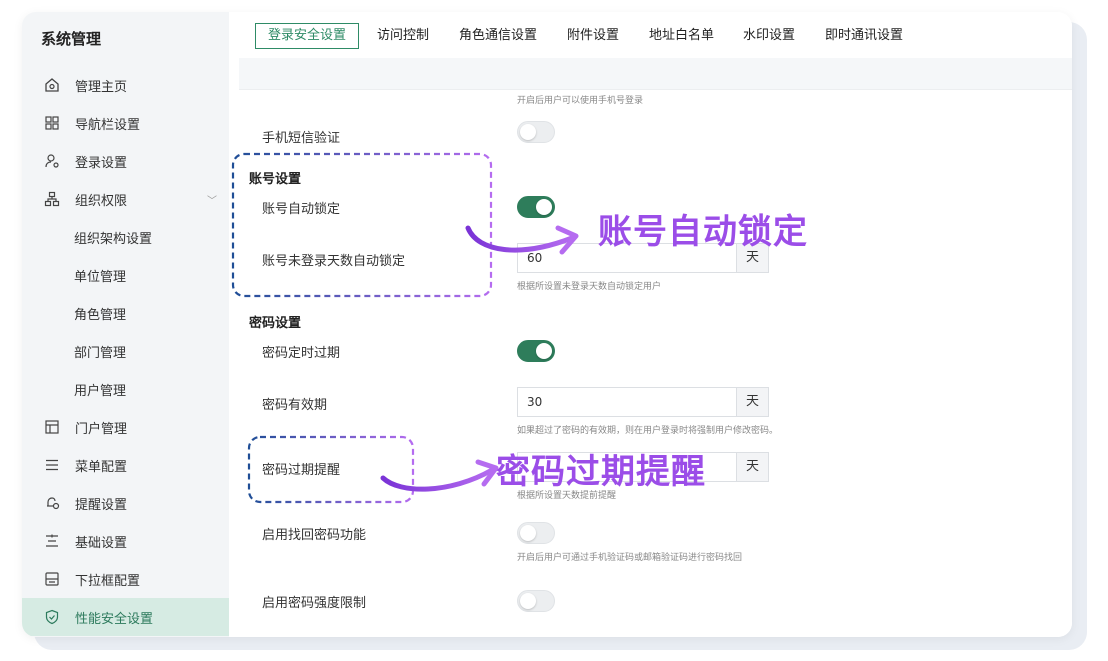 Image resolution: width=1108 pixels, height=661 pixels. What do you see at coordinates (101, 429) in the screenshot?
I see `sidebar-item-label: 门户管理` at bounding box center [101, 429].